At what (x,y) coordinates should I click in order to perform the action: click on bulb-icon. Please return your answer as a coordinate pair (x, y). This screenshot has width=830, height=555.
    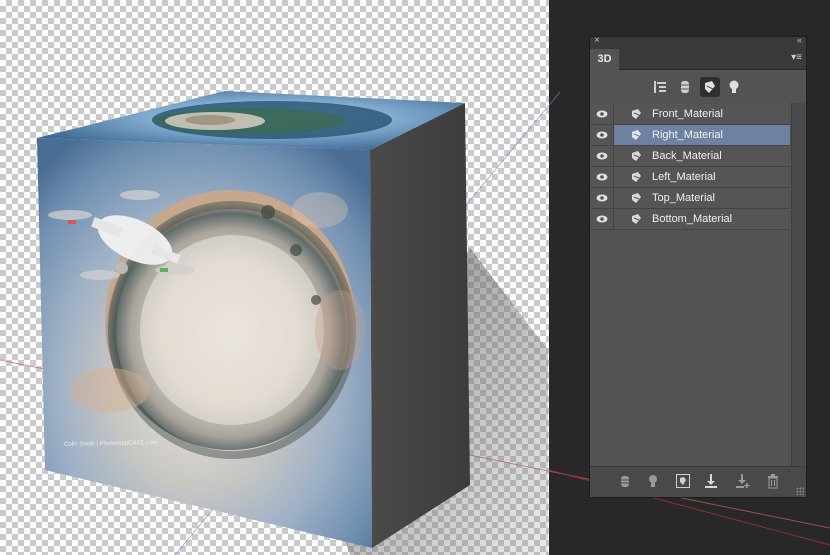
    Looking at the image, I should click on (734, 86).